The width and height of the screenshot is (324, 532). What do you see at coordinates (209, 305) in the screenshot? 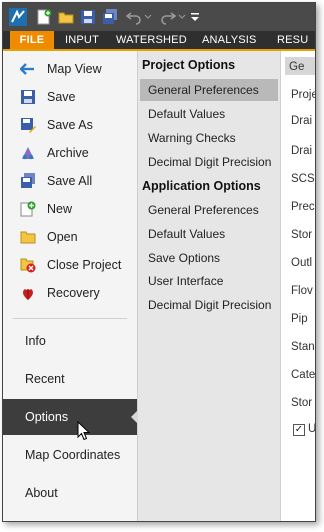
I see `option-app-decimal-digit-precision: Decimal Digit Precision` at bounding box center [209, 305].